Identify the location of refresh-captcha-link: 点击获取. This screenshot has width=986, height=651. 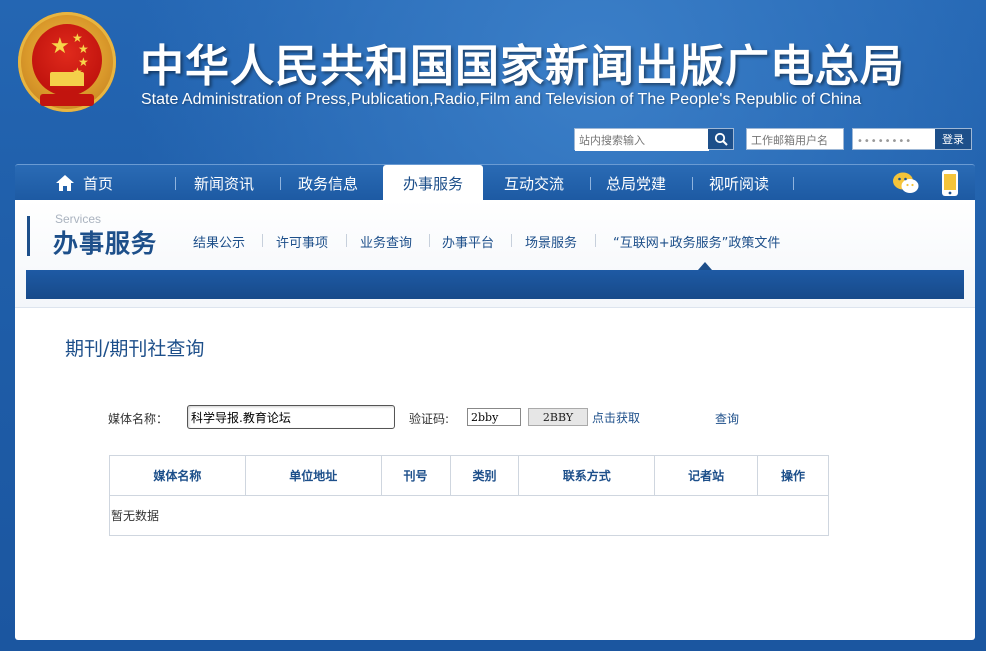
(616, 417).